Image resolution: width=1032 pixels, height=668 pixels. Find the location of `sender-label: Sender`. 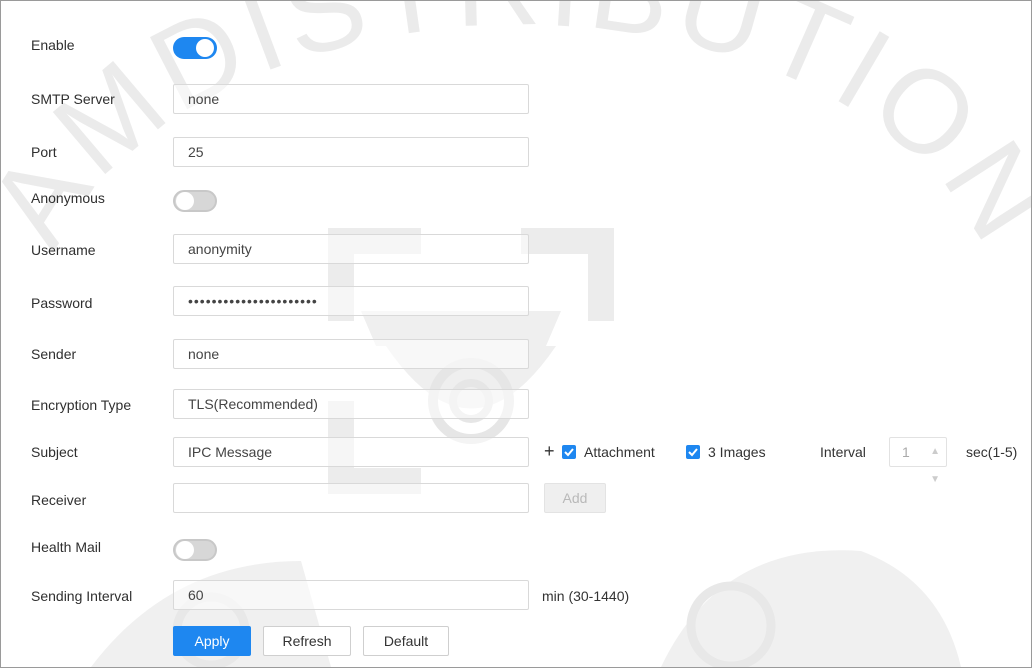

sender-label: Sender is located at coordinates (54, 354).